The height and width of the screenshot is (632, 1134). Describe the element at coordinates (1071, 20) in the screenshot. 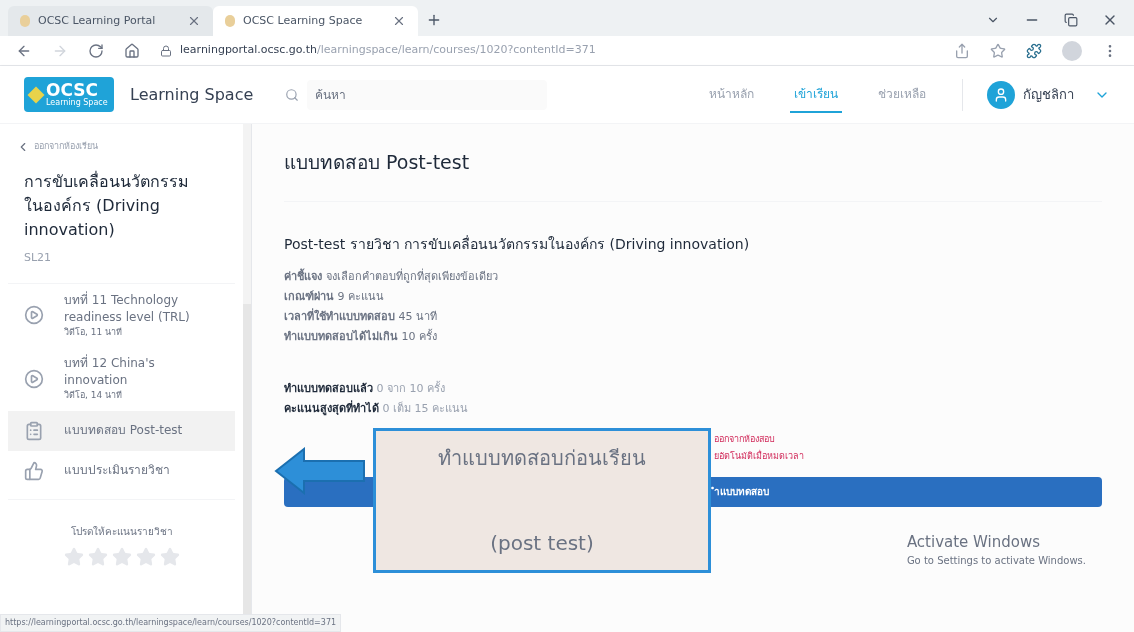

I see `restore-icon` at that location.